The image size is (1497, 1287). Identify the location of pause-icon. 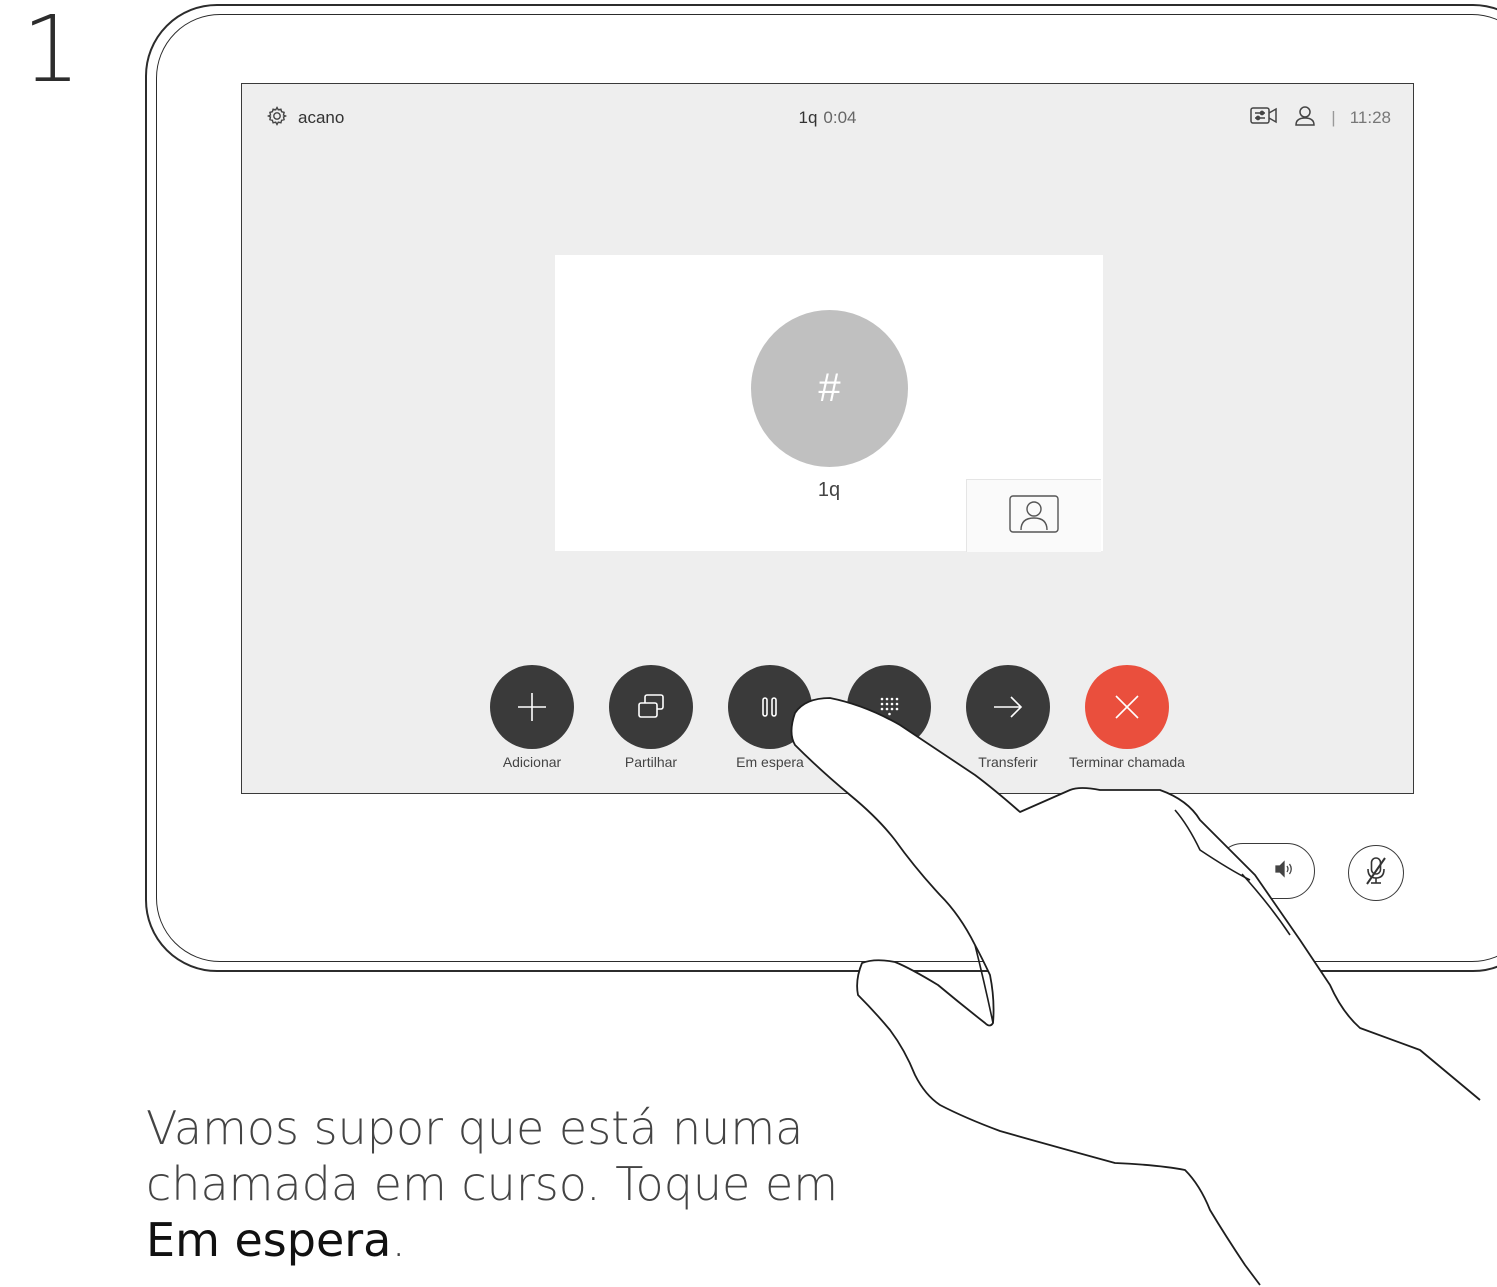
(769, 707).